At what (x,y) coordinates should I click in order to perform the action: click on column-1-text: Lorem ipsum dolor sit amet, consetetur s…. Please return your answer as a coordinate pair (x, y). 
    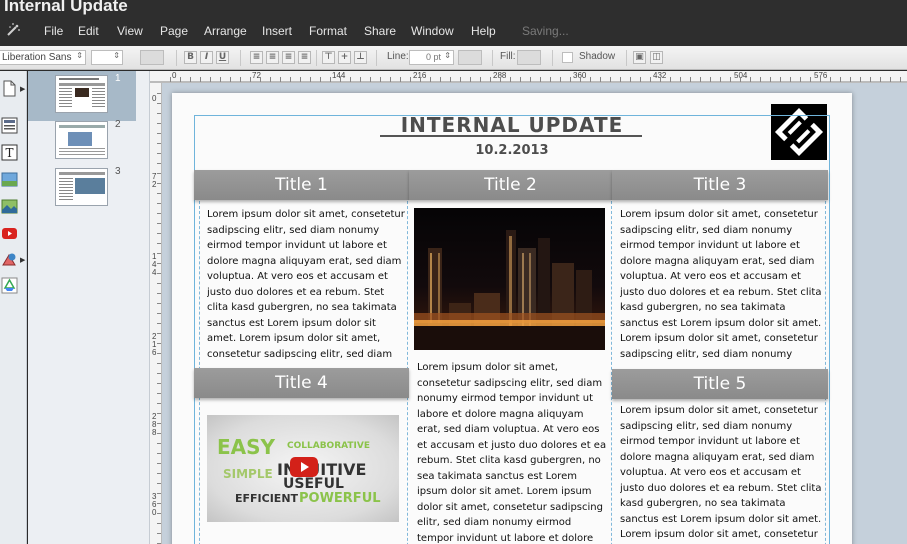
    Looking at the image, I should click on (306, 284).